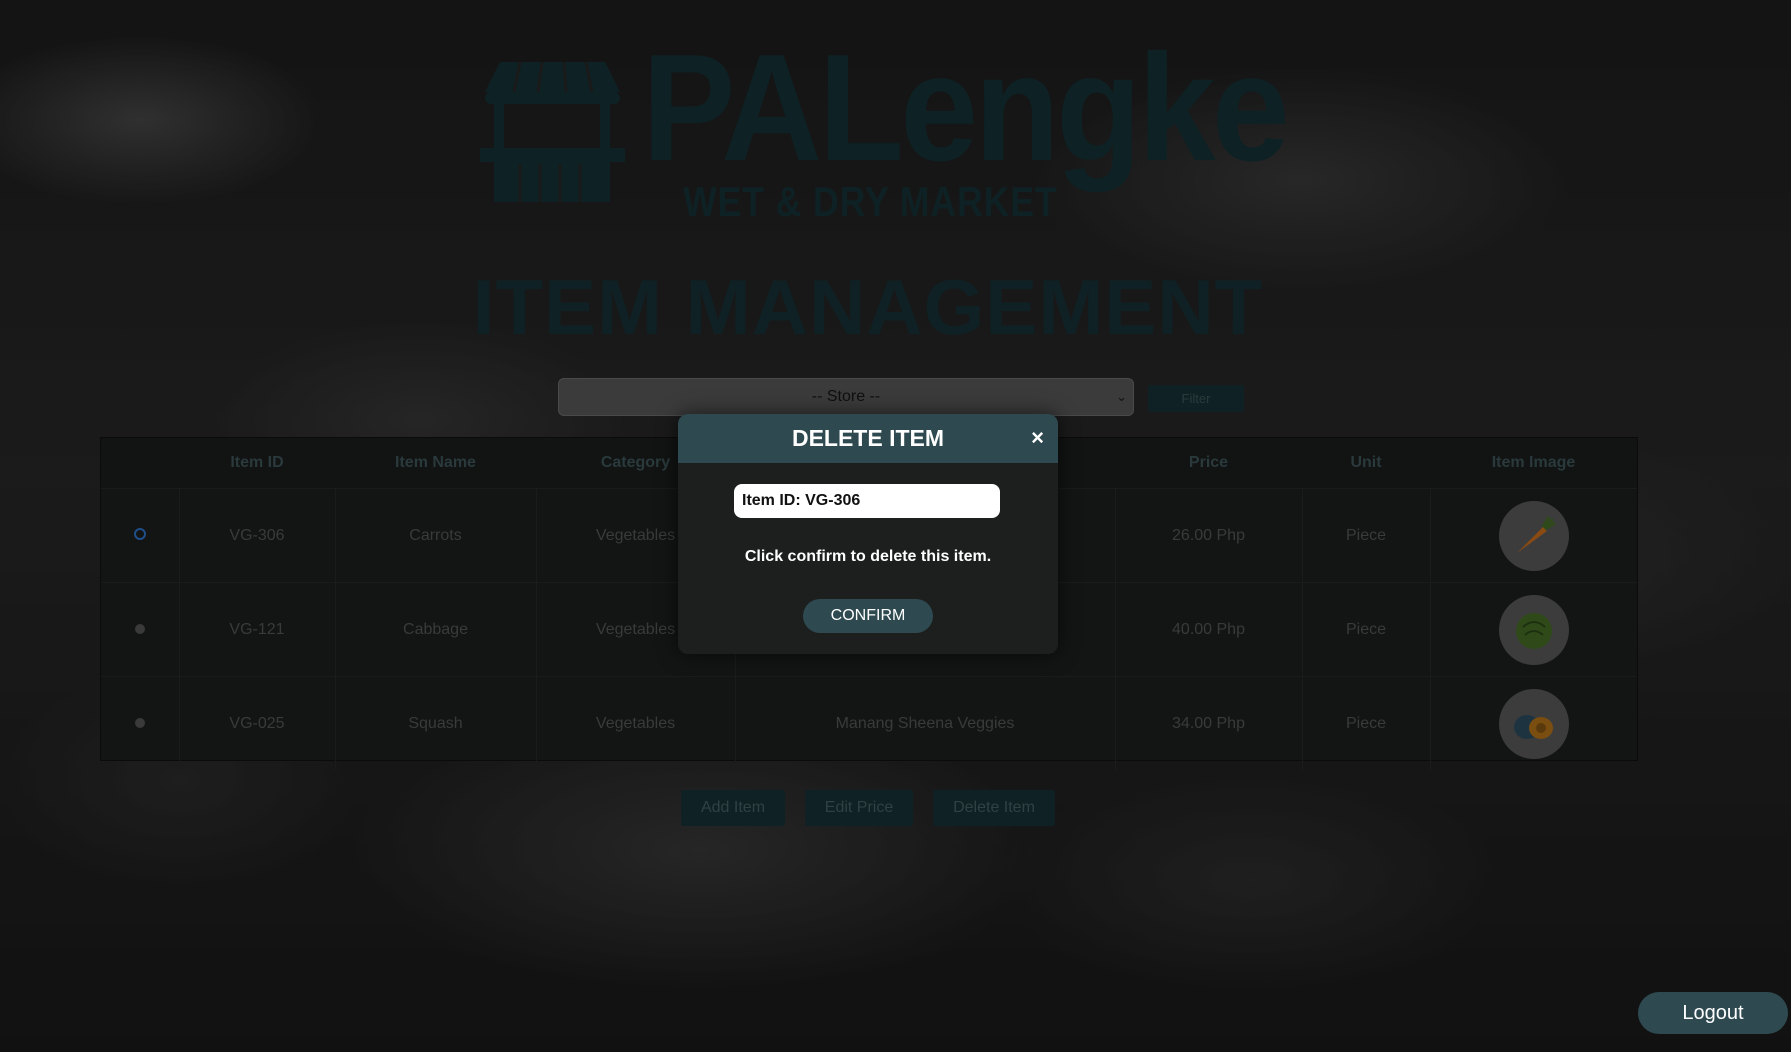 Image resolution: width=1791 pixels, height=1052 pixels. I want to click on cell-price: 40.00 Php, so click(1209, 629).